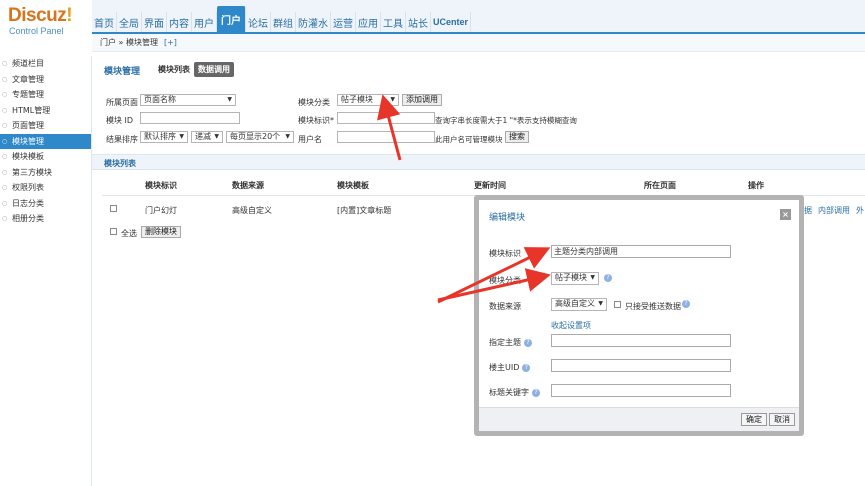 The width and height of the screenshot is (865, 486). What do you see at coordinates (353, 185) in the screenshot?
I see `col-template: 模块模板` at bounding box center [353, 185].